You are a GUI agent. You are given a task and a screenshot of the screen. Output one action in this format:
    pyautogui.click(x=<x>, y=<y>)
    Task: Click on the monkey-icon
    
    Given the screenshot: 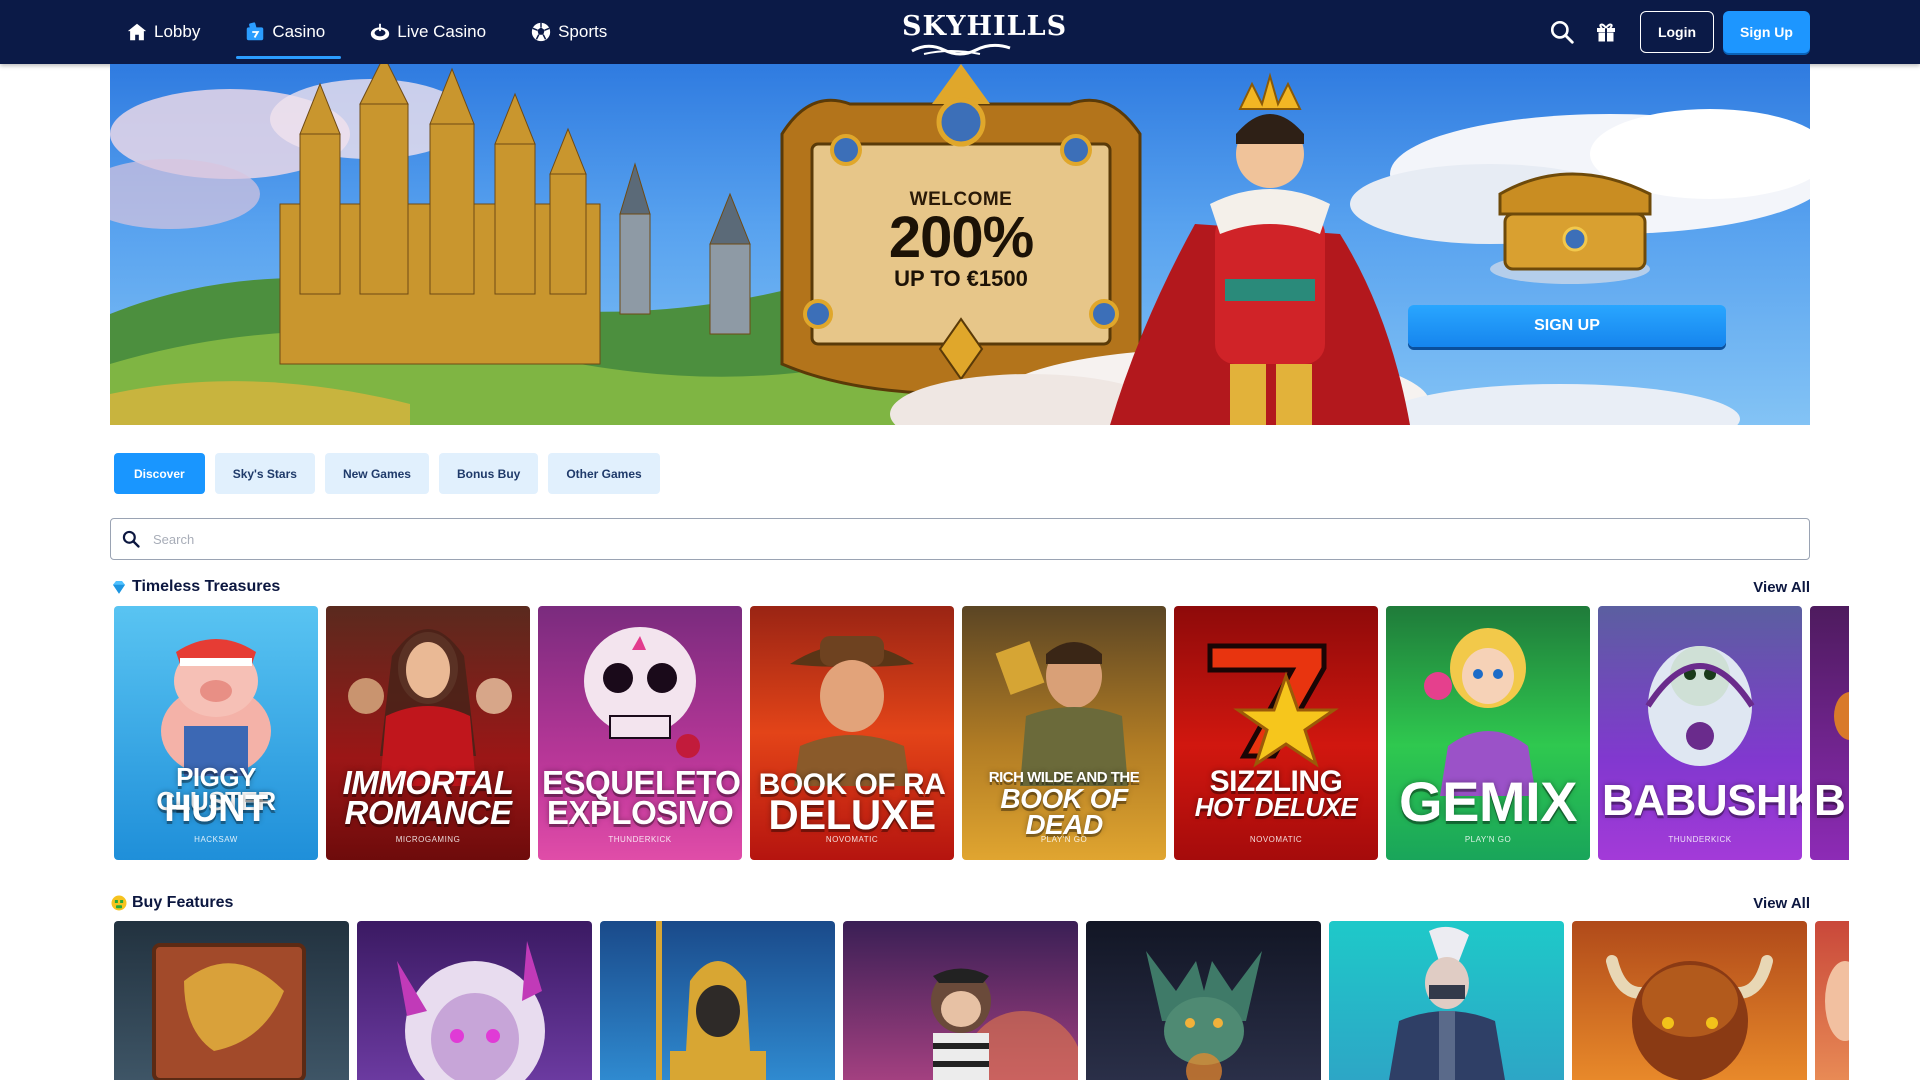 What is the action you would take?
    pyautogui.click(x=1004, y=1024)
    